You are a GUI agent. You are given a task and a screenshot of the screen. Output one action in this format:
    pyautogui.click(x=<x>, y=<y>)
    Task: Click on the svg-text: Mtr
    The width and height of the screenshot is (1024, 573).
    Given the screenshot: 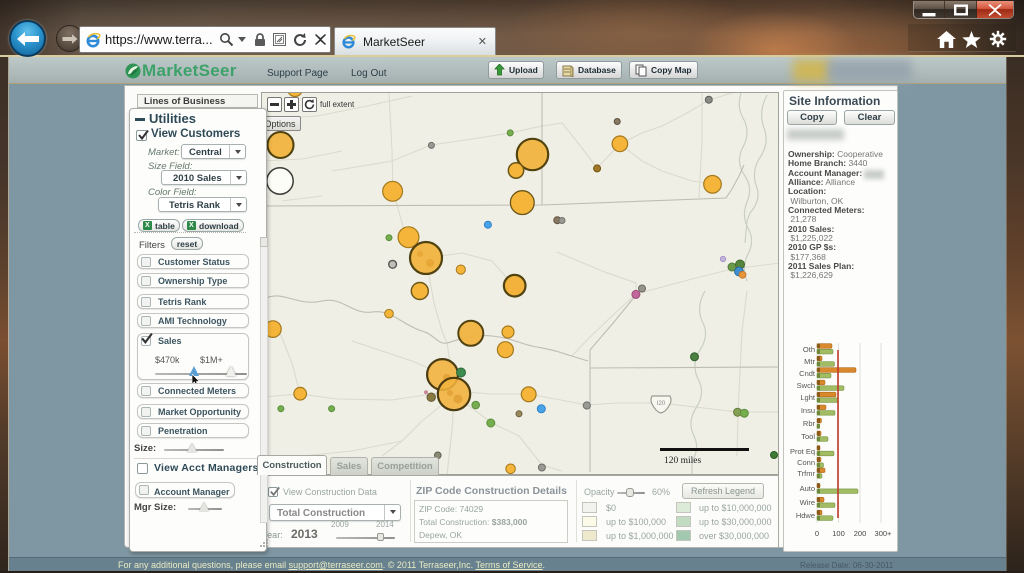 What is the action you would take?
    pyautogui.click(x=809, y=361)
    